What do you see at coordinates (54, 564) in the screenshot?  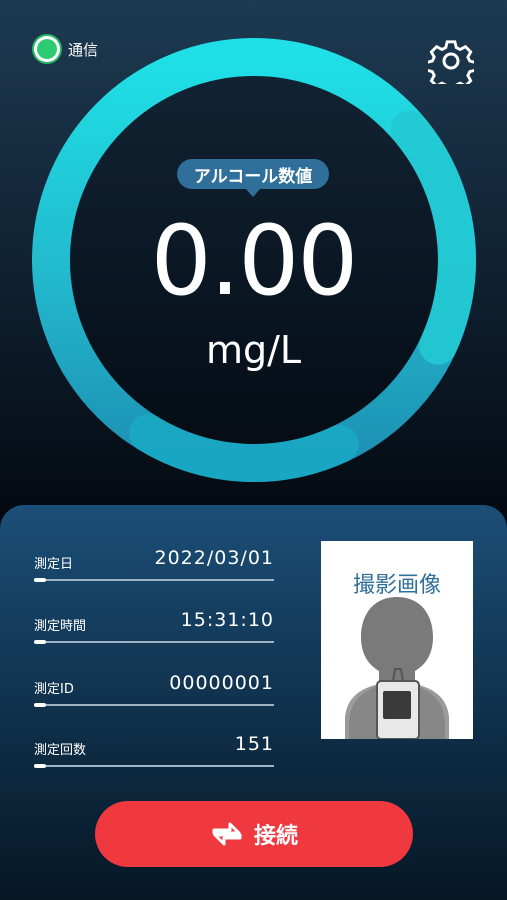 I see `row-label: 測定日` at bounding box center [54, 564].